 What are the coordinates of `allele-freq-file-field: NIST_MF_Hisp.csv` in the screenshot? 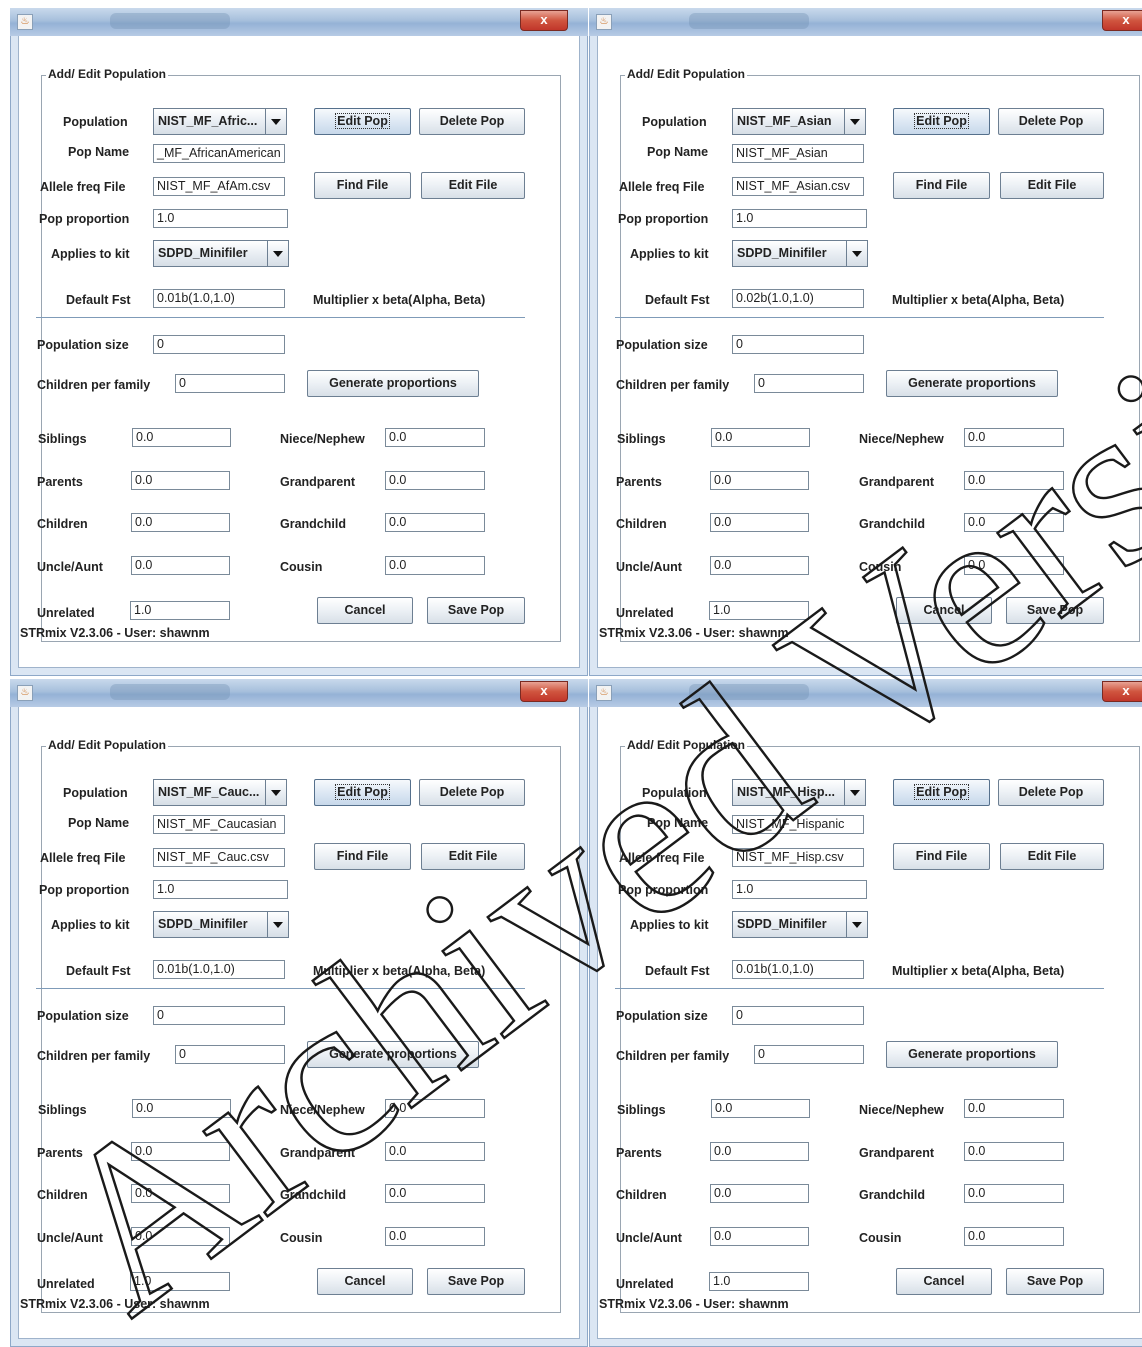 It's located at (798, 857).